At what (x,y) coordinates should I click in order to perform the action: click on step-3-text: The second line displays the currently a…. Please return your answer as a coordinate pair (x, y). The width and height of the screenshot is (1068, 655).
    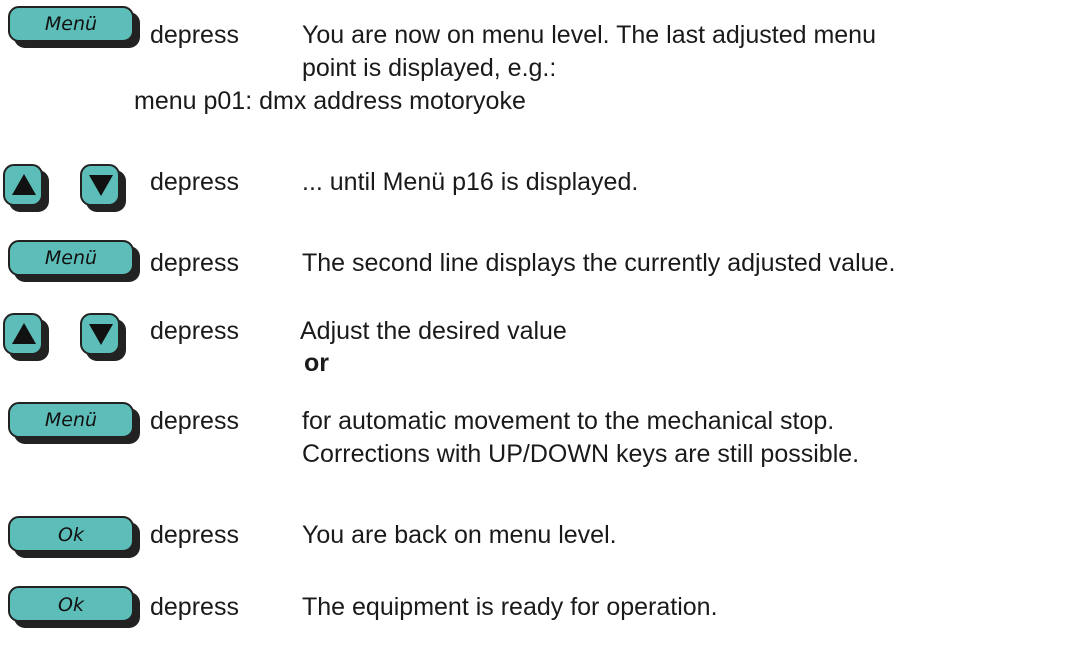
    Looking at the image, I should click on (599, 263).